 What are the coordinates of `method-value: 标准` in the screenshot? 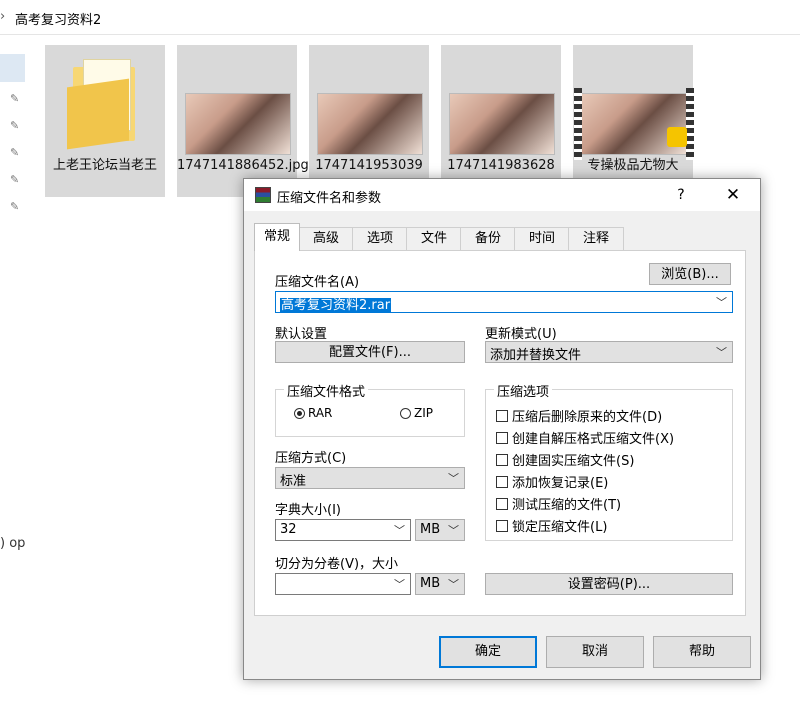 It's located at (293, 481).